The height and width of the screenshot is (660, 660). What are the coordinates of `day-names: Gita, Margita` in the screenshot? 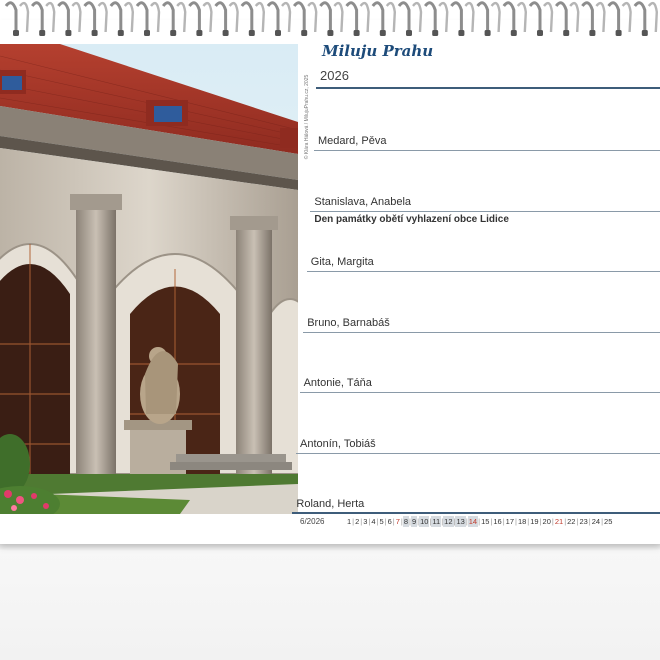 It's located at (342, 262).